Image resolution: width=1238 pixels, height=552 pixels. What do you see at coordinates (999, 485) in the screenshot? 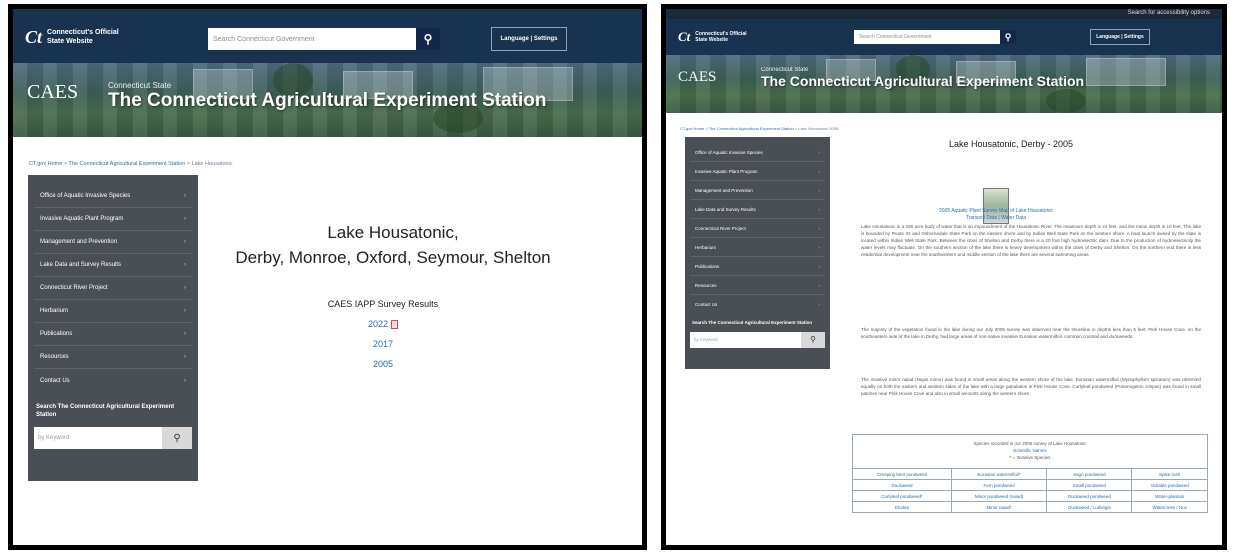
I see `species-link: Fern pondweed` at bounding box center [999, 485].